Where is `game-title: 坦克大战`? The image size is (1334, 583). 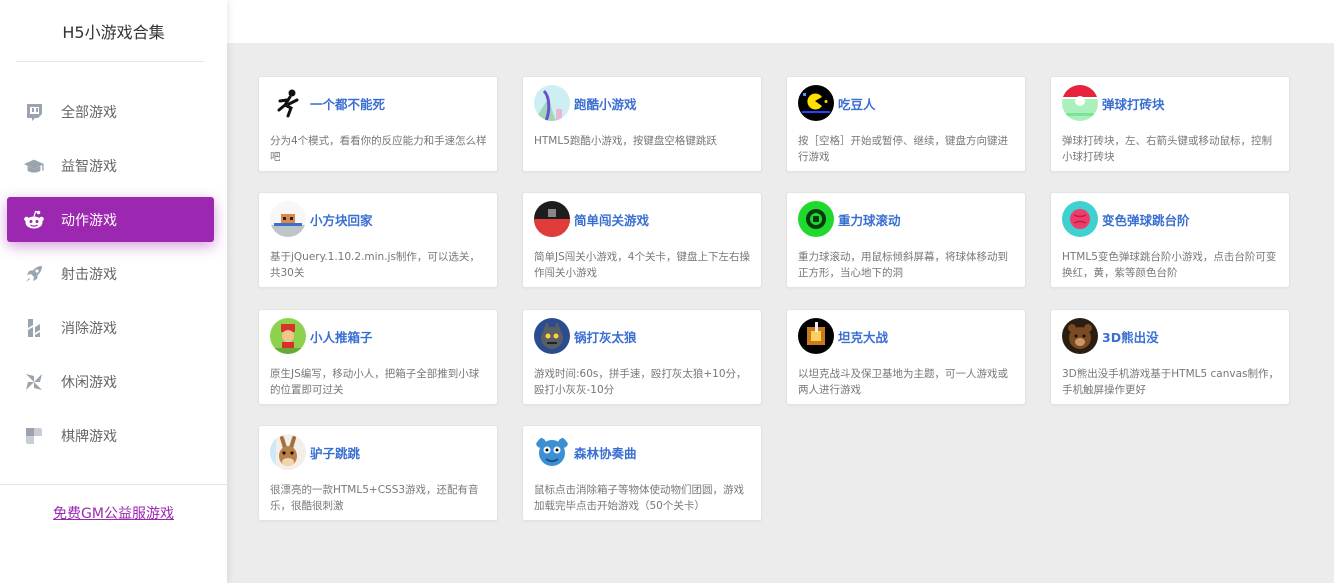 game-title: 坦克大战 is located at coordinates (863, 337).